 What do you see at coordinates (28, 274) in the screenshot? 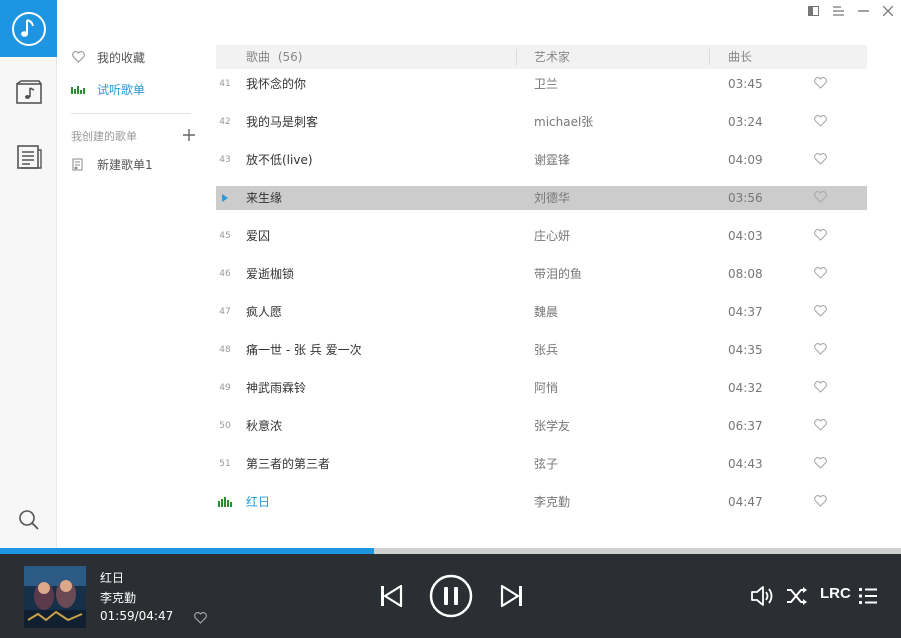
I see `icon-rail` at bounding box center [28, 274].